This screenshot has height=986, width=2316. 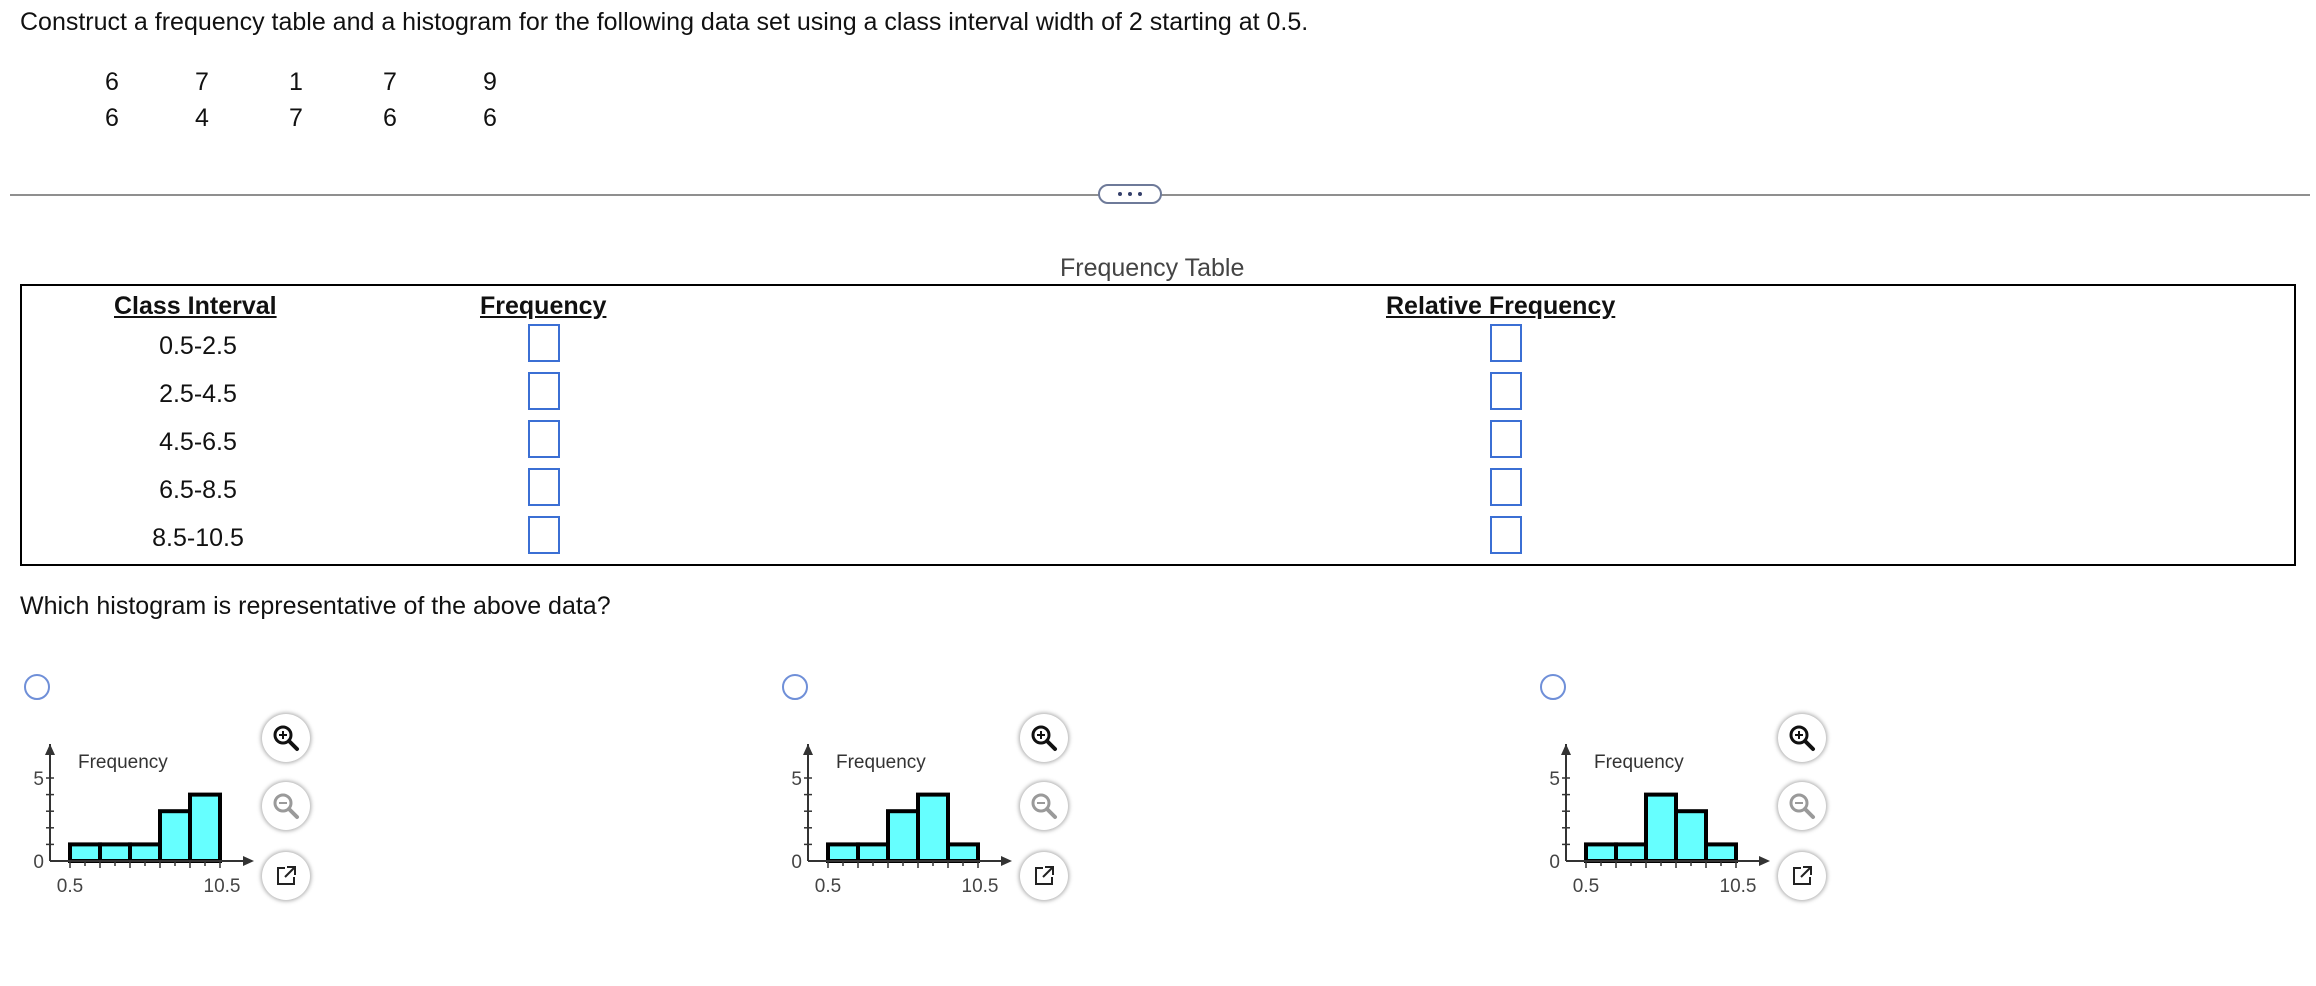 What do you see at coordinates (37, 687) in the screenshot?
I see `option-a-radio` at bounding box center [37, 687].